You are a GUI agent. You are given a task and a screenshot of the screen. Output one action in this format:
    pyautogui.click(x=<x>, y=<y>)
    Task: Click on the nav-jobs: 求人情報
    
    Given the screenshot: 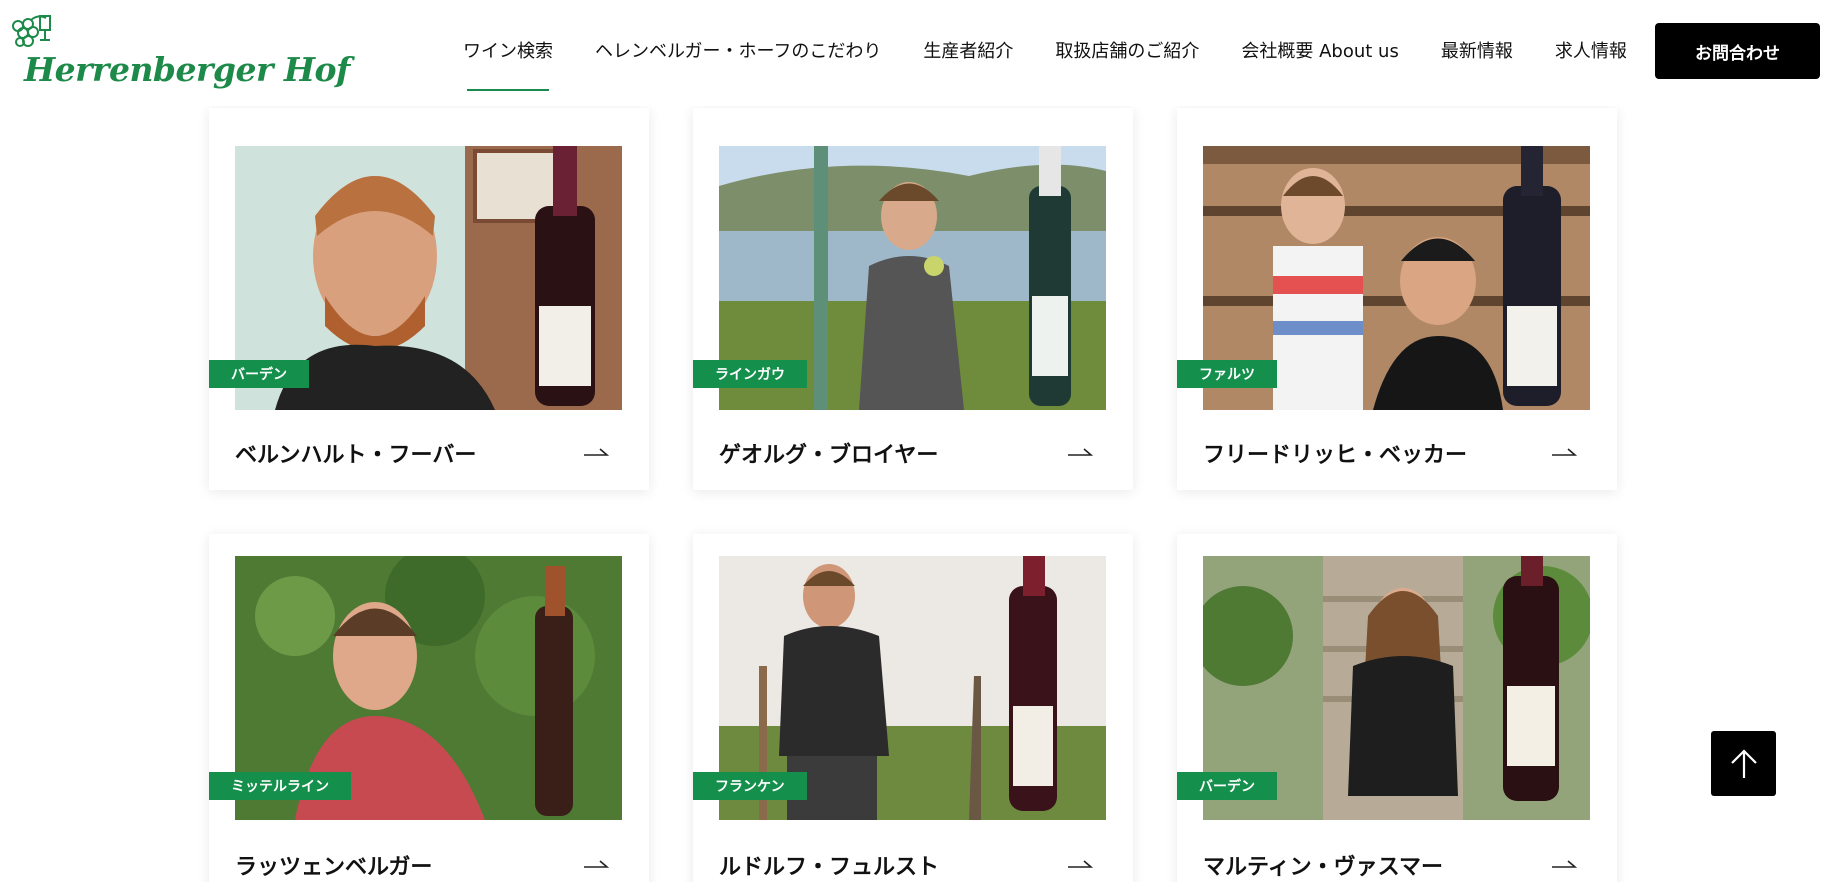 What is the action you would take?
    pyautogui.click(x=1591, y=50)
    